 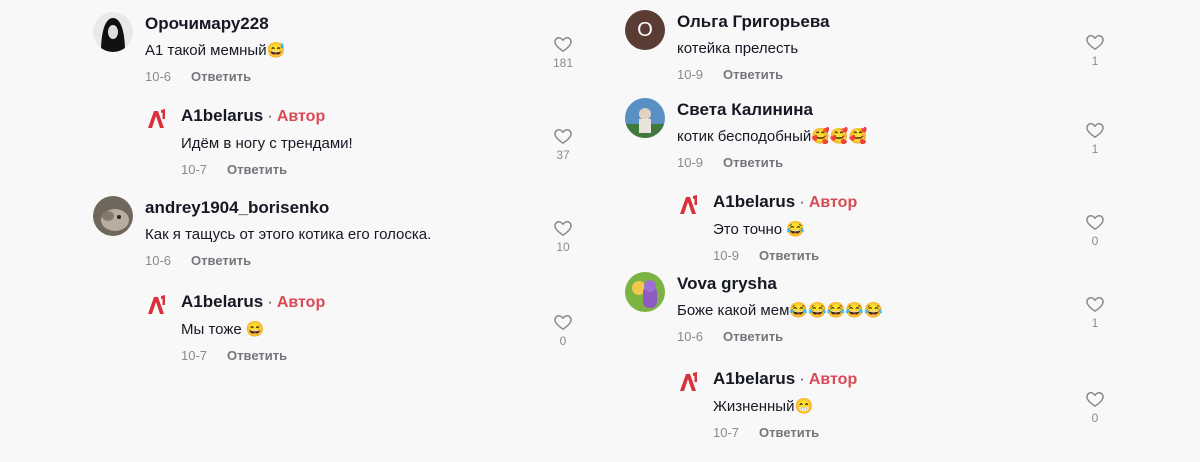 I want to click on comment-text: котик бесподобный🥰🥰🥰, so click(x=772, y=136).